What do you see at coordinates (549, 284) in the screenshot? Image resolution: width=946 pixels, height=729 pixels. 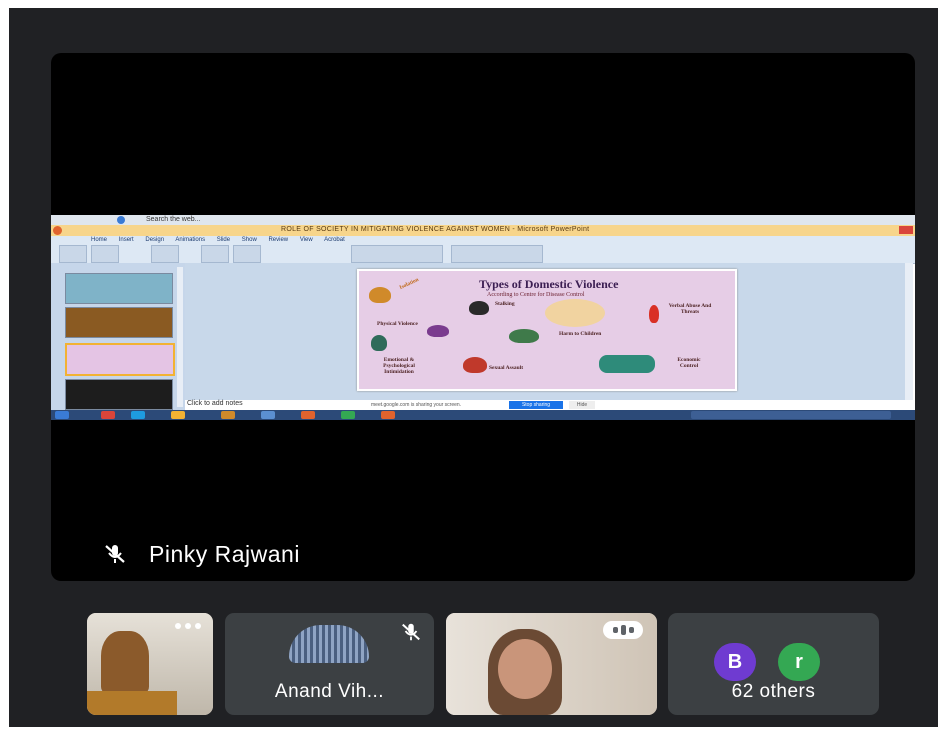 I see `slide-title: Types of Domestic Violence` at bounding box center [549, 284].